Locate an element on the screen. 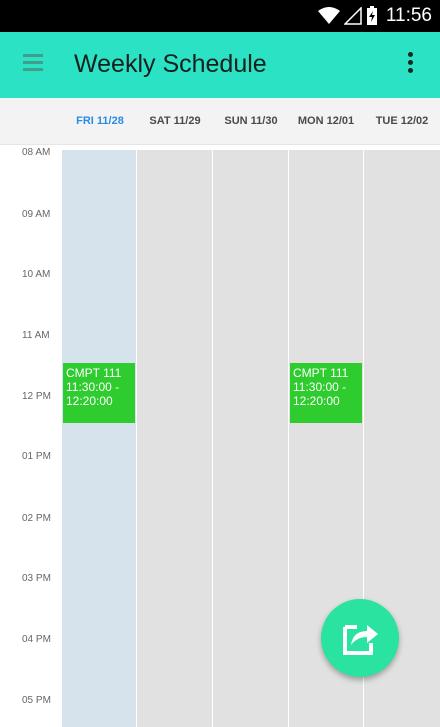  hour-label: 01 PM is located at coordinates (36, 456).